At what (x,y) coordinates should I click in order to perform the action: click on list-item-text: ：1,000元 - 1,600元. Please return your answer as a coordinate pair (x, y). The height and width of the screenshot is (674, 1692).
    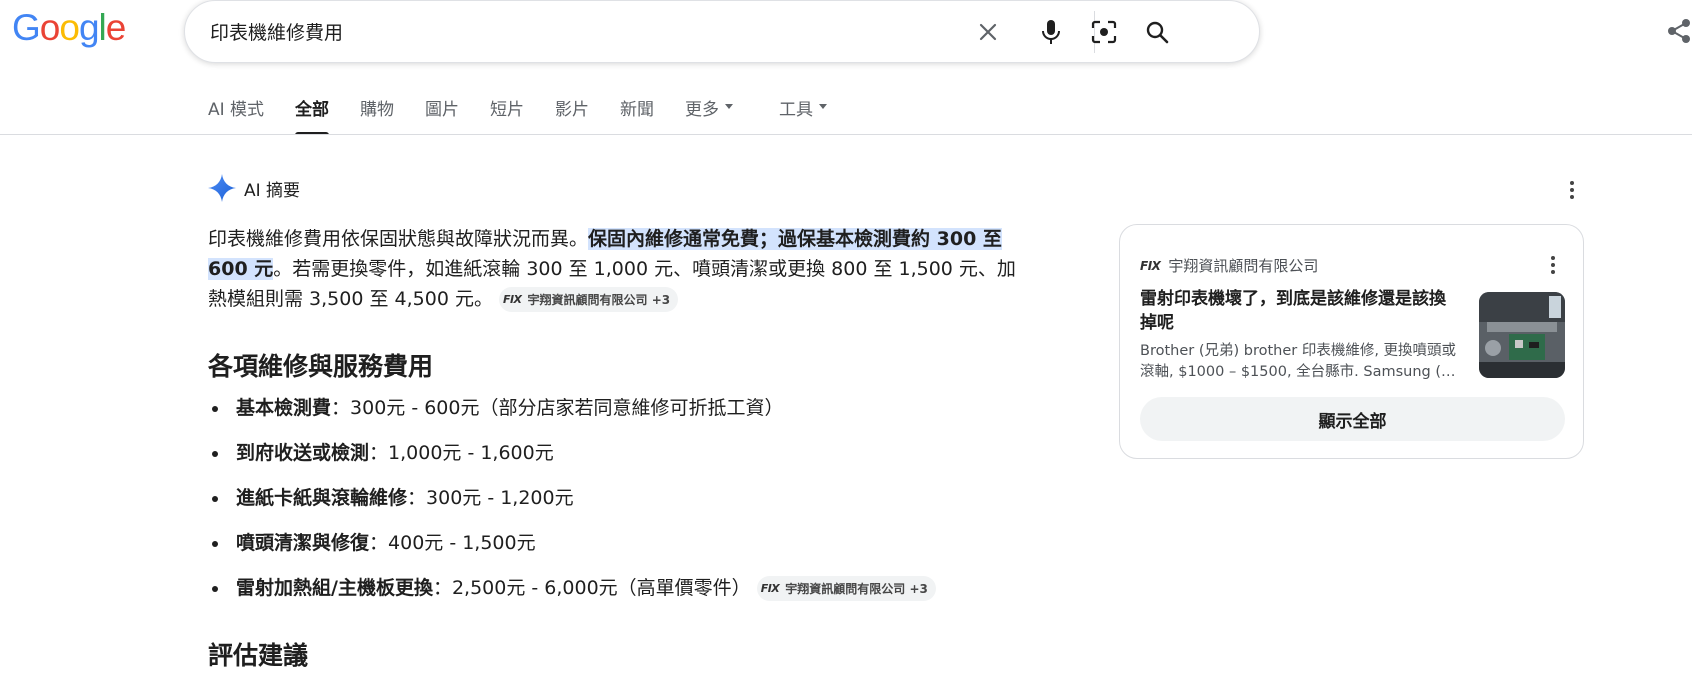
    Looking at the image, I should click on (461, 453).